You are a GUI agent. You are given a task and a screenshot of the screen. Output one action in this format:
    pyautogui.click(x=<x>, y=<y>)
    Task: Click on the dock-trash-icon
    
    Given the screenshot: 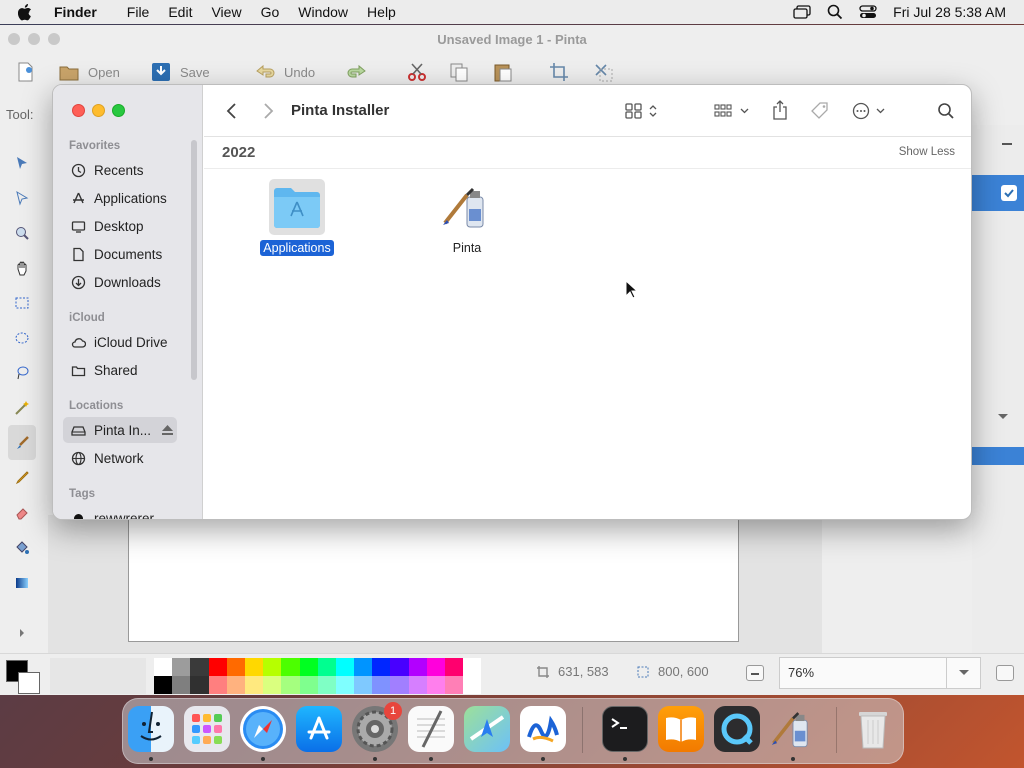 What is the action you would take?
    pyautogui.click(x=873, y=729)
    